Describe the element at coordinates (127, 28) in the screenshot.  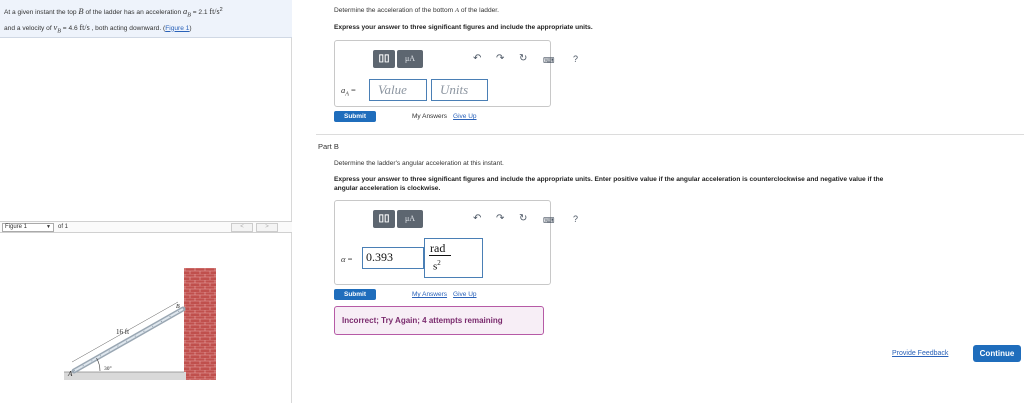
I see `problem-text: , both acting downward. (` at that location.